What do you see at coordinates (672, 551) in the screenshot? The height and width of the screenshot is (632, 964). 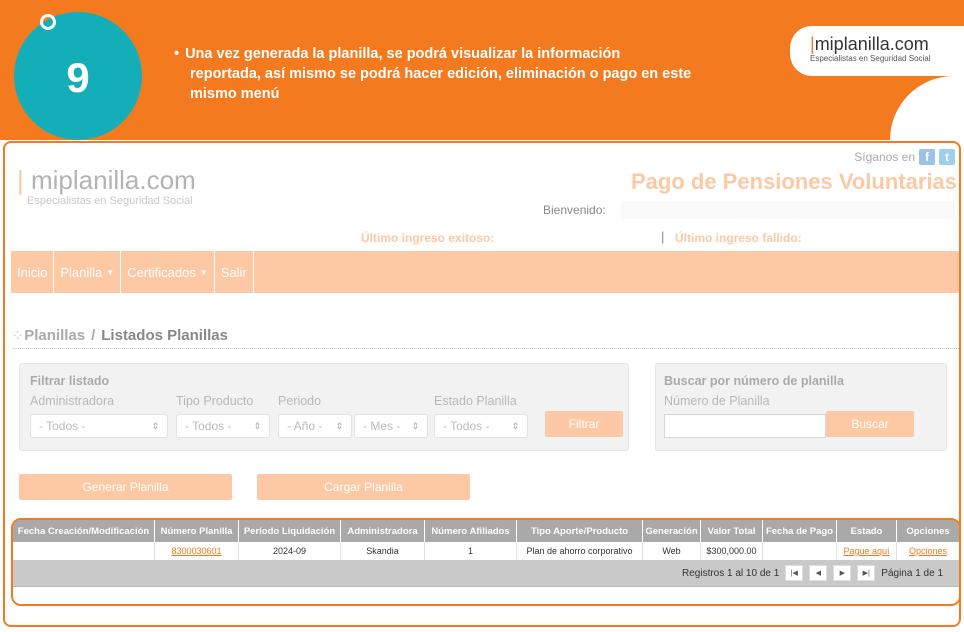 I see `cell-generacion: Web` at bounding box center [672, 551].